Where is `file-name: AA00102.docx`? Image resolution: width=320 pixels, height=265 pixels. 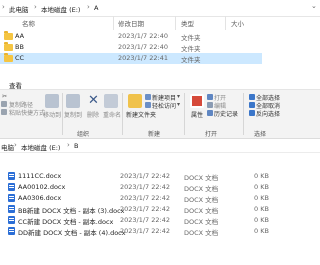 file-name: AA00102.docx is located at coordinates (42, 187).